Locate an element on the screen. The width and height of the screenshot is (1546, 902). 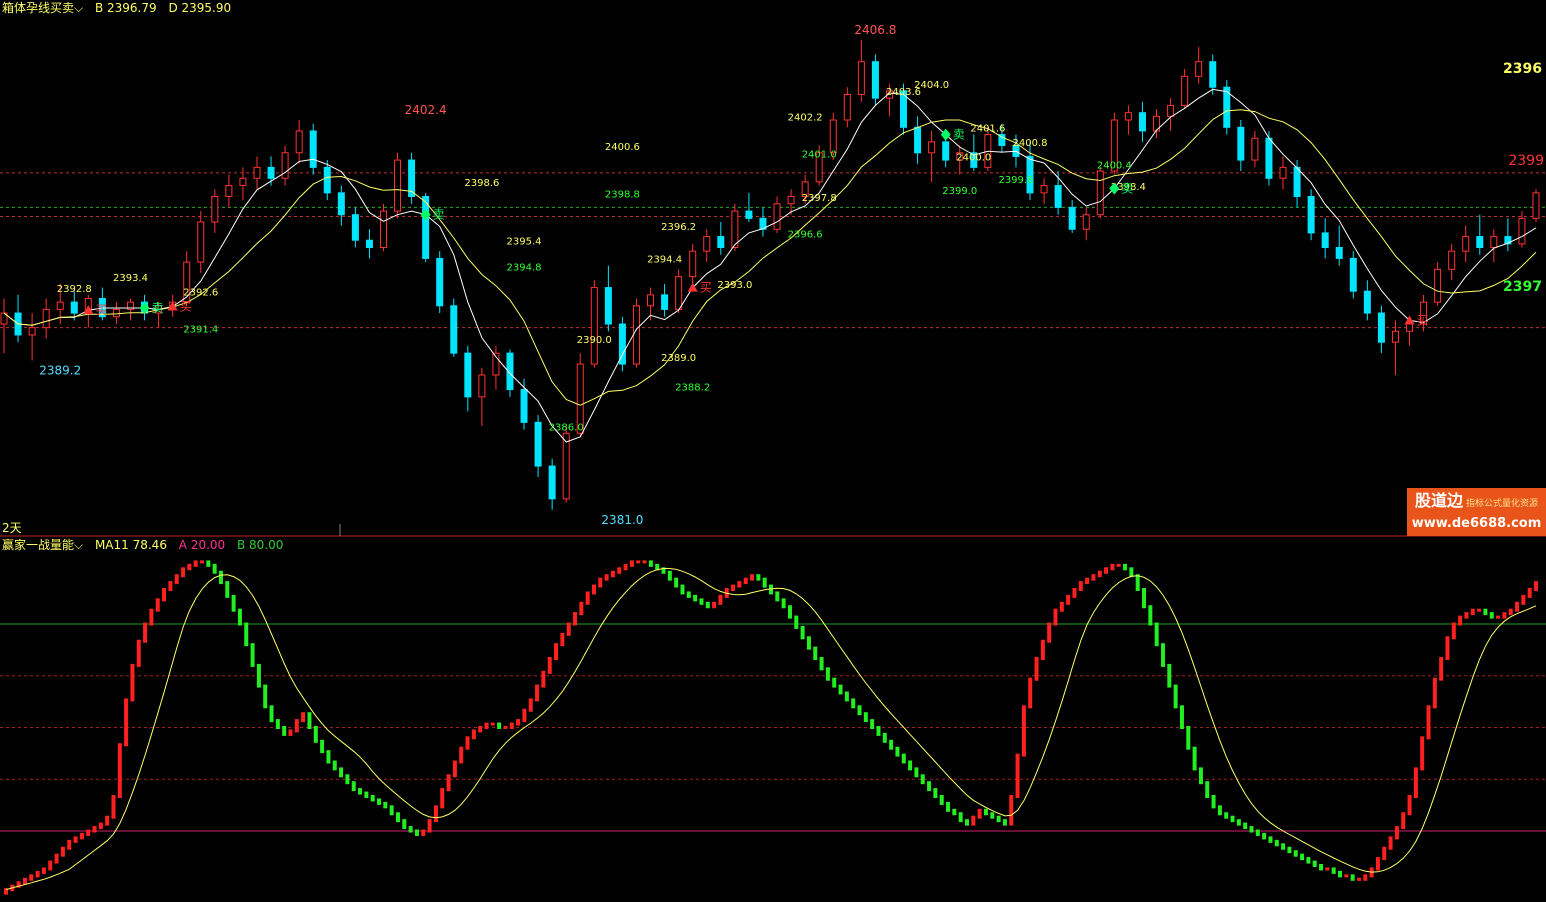
sell-signal-label: 卖 is located at coordinates (959, 135).